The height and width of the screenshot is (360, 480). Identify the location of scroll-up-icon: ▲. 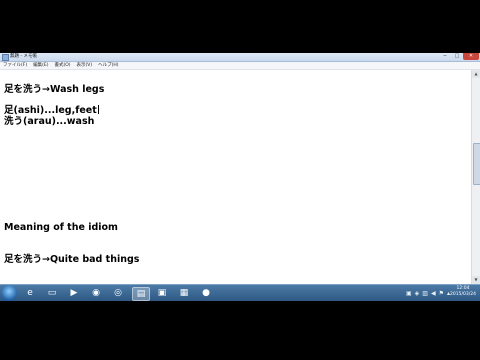
(476, 74).